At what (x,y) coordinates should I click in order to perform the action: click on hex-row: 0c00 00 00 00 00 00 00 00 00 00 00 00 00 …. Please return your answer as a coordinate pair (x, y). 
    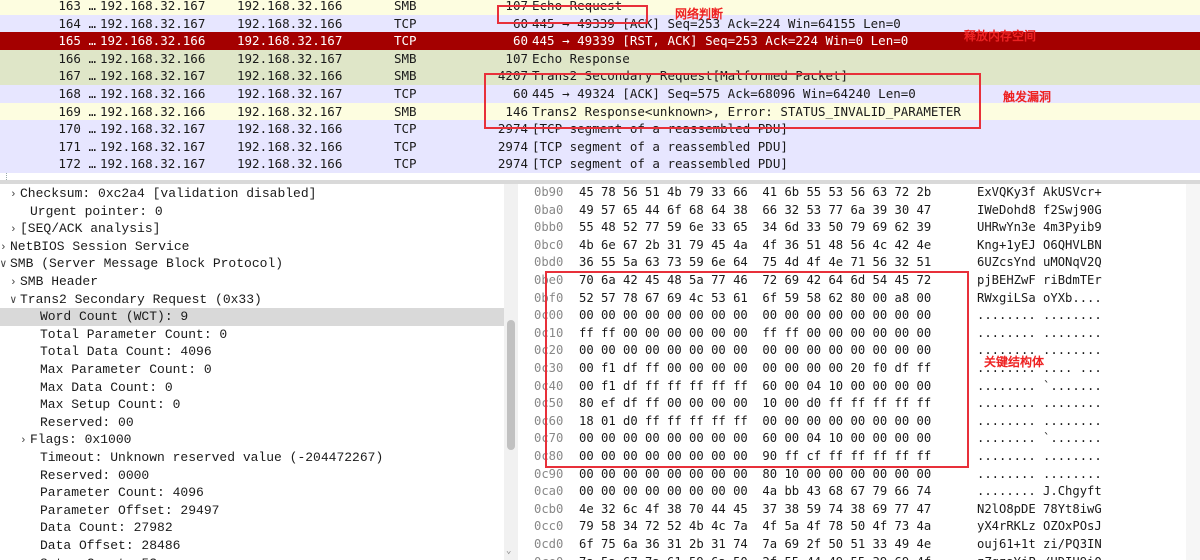
    Looking at the image, I should click on (861, 316).